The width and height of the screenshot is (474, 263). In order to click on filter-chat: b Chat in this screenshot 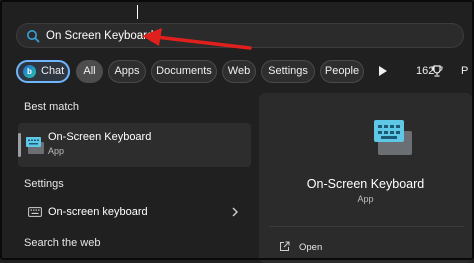, I will do `click(43, 71)`.